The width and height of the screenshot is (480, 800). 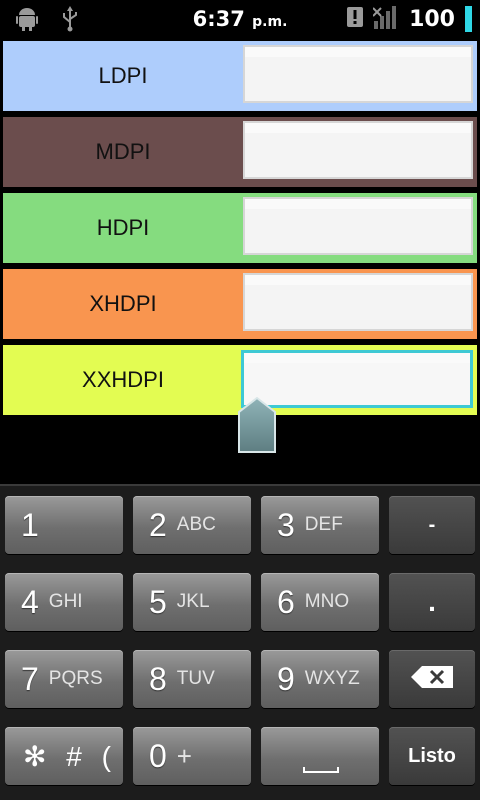 What do you see at coordinates (320, 756) in the screenshot?
I see `space-key` at bounding box center [320, 756].